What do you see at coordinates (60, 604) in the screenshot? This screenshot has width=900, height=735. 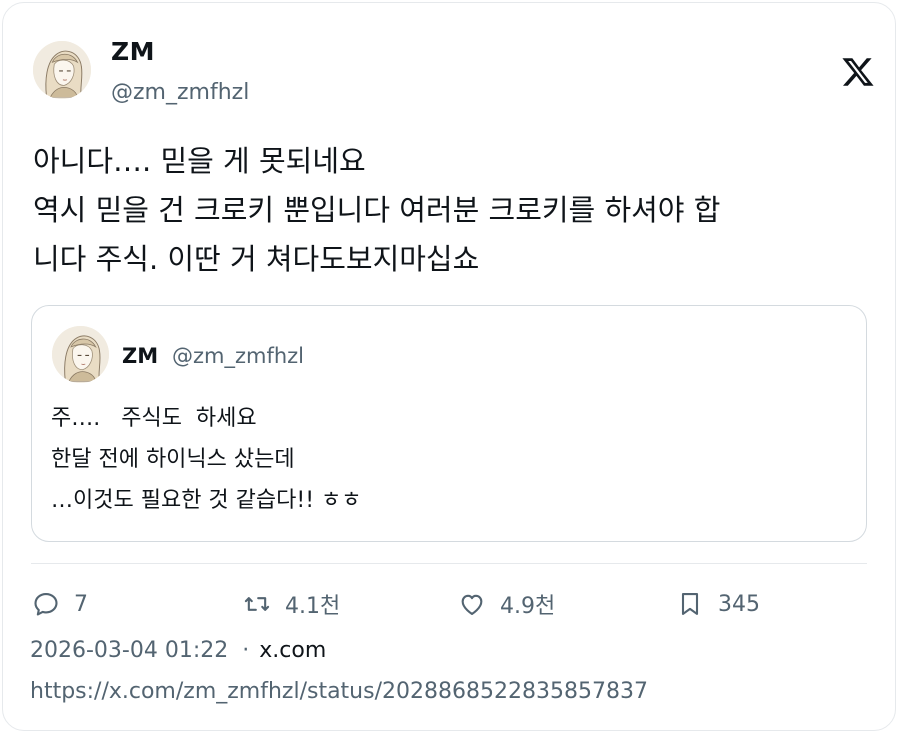 I see `reply-button: 7` at bounding box center [60, 604].